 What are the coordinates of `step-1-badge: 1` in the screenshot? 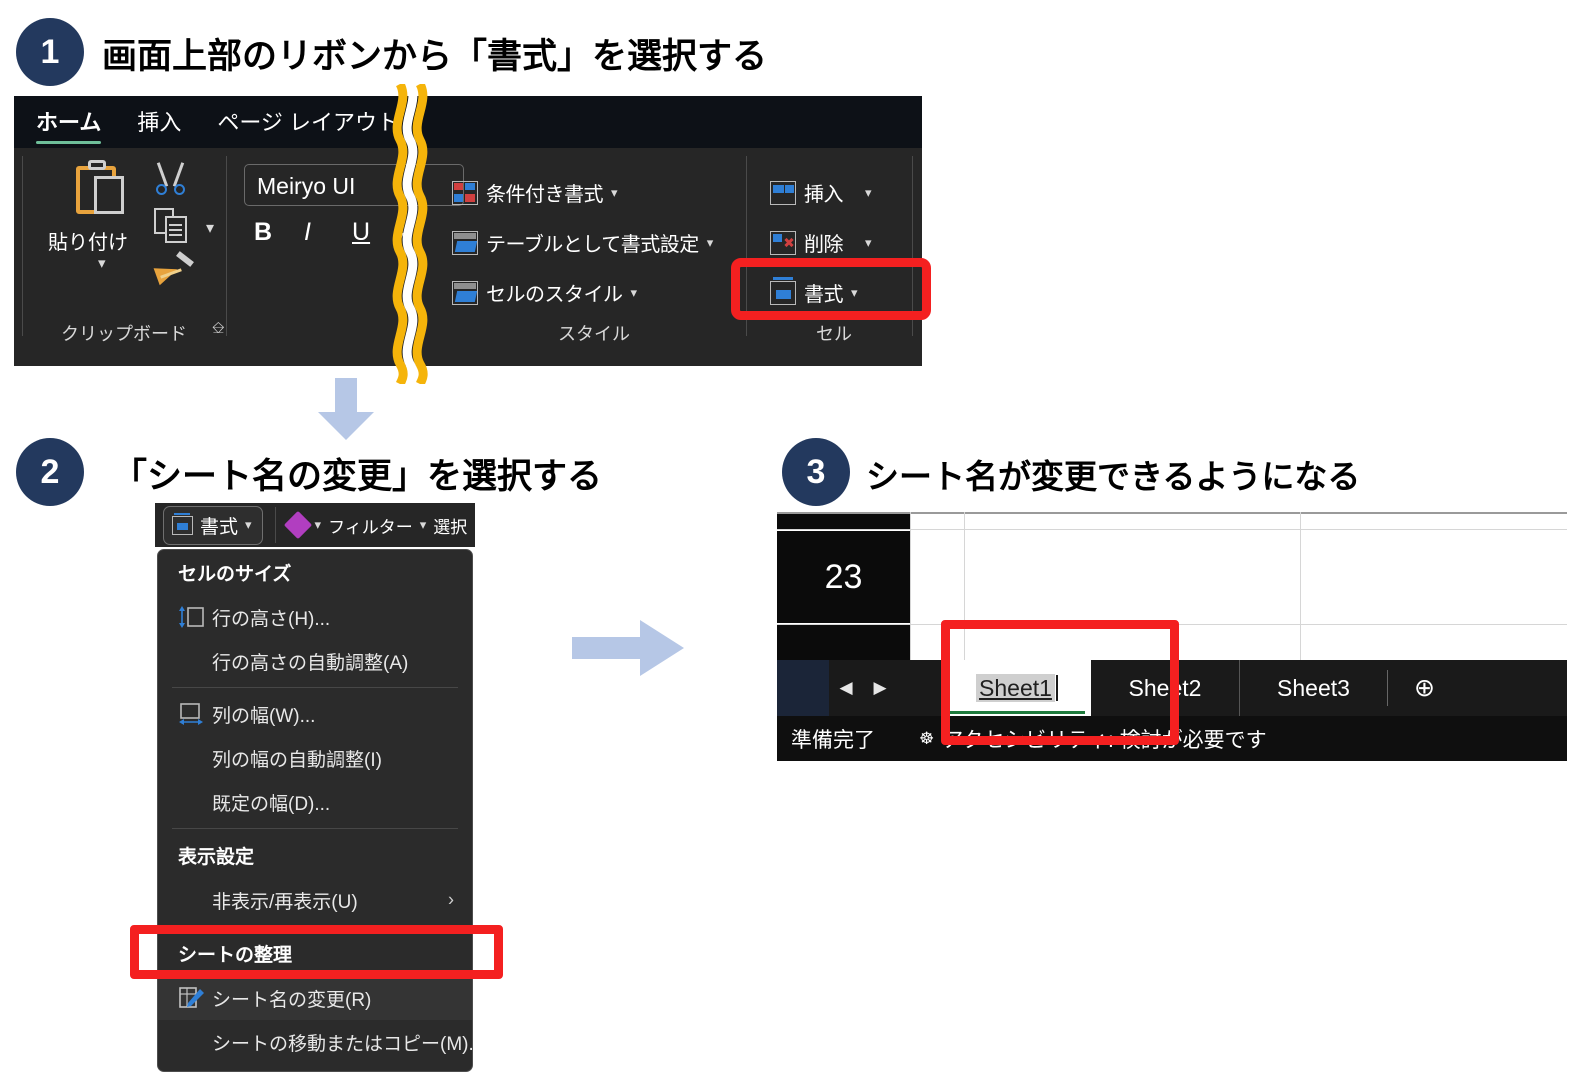 It's located at (50, 52).